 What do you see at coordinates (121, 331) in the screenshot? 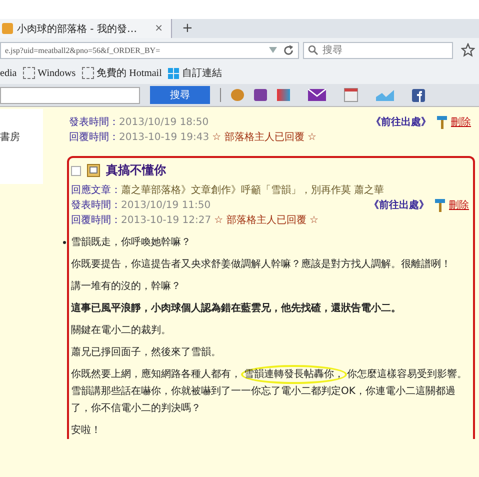
I see `post-paragraph: 關鍵在電小二的裁判。` at bounding box center [121, 331].